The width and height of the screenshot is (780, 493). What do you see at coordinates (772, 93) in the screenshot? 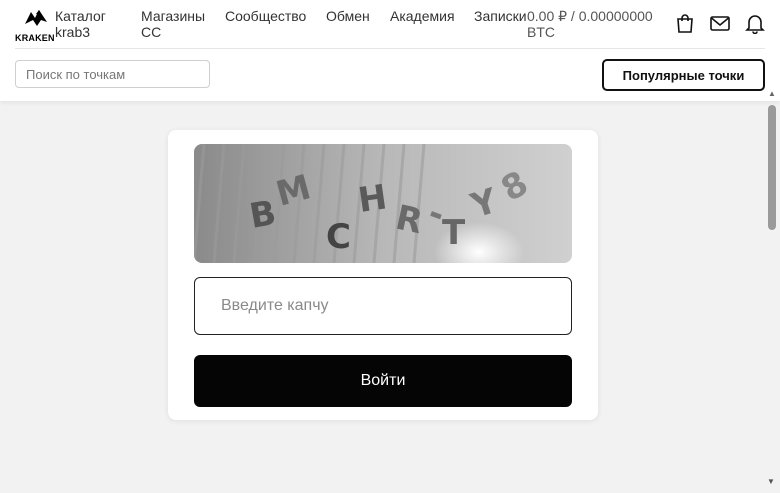
I see `scroll-up-arrow-icon: ▲` at bounding box center [772, 93].